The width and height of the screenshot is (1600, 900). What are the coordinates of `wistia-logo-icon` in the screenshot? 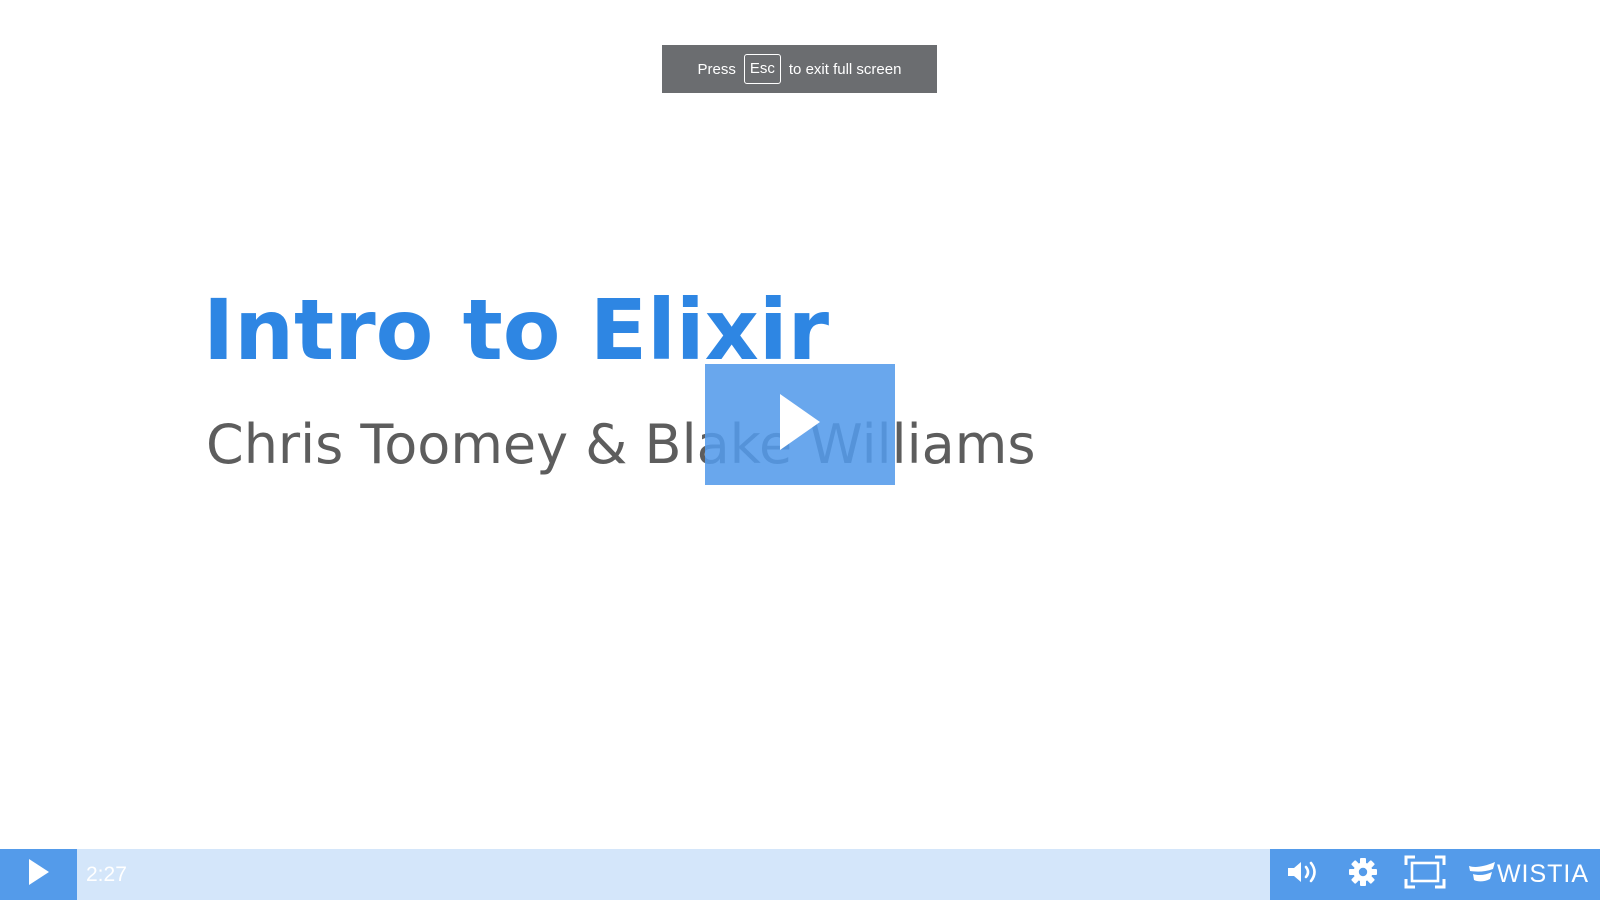 It's located at (1481, 874).